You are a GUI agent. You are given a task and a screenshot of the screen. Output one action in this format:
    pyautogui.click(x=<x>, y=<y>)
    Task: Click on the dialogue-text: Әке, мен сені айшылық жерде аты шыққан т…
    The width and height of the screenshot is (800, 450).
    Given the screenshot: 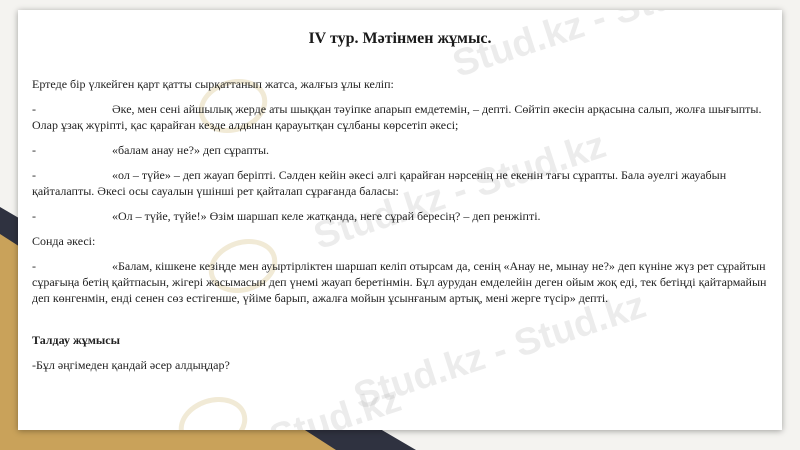 What is the action you would take?
    pyautogui.click(x=397, y=117)
    